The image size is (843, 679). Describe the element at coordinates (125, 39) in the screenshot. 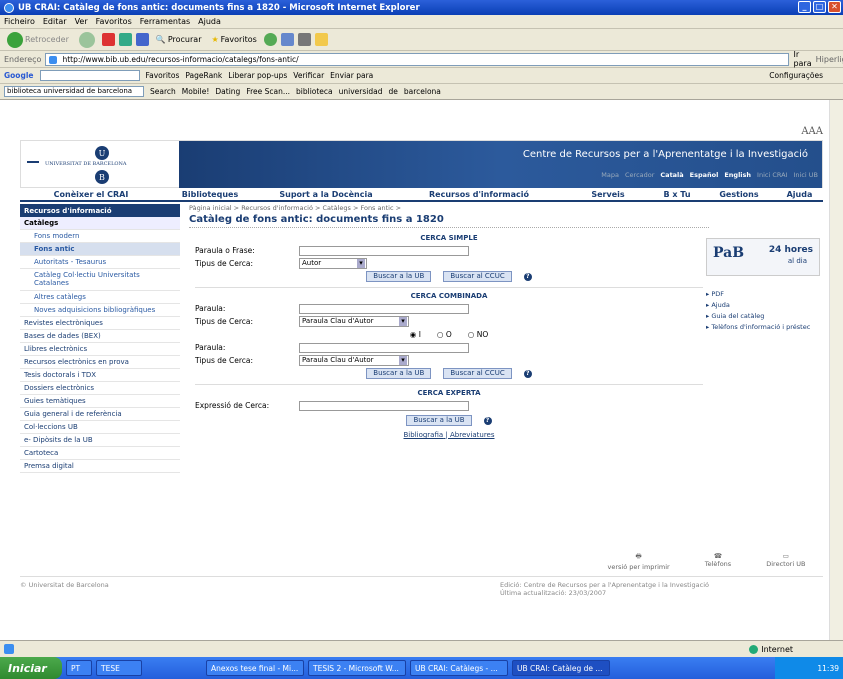

I see `refresh-icon` at that location.